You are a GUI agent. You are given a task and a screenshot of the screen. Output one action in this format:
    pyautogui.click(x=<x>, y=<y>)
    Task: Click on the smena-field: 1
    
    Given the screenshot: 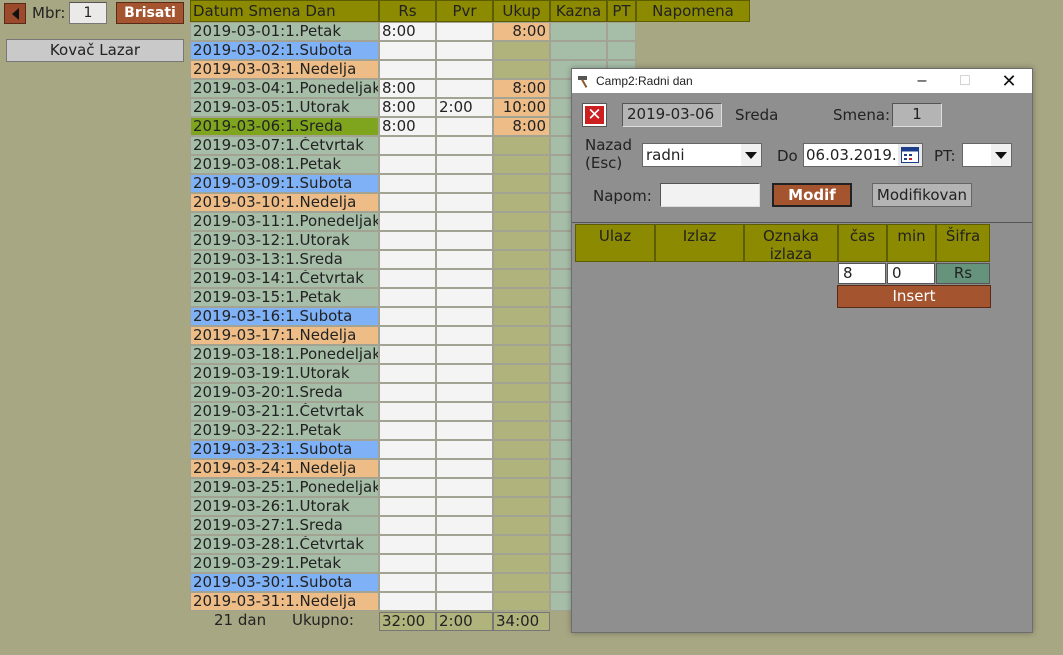 What is the action you would take?
    pyautogui.click(x=917, y=115)
    